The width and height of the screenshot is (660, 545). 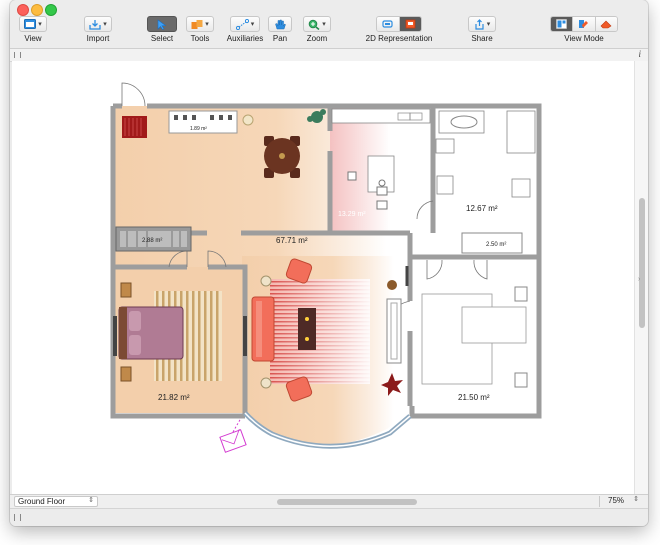 I want to click on toolbar-auxiliaries: ▾ Auxiliaries, so click(x=245, y=29).